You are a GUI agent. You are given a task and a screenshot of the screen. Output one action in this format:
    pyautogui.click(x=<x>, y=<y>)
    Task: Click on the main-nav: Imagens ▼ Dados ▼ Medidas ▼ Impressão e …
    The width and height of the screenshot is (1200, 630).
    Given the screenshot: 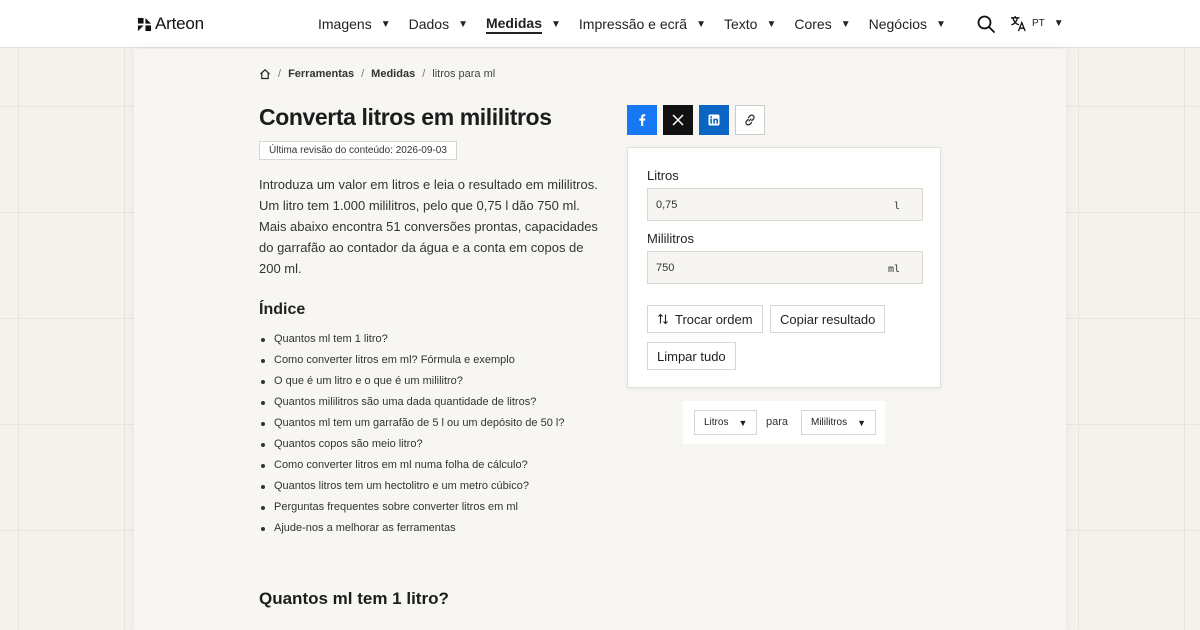 What is the action you would take?
    pyautogui.click(x=641, y=24)
    